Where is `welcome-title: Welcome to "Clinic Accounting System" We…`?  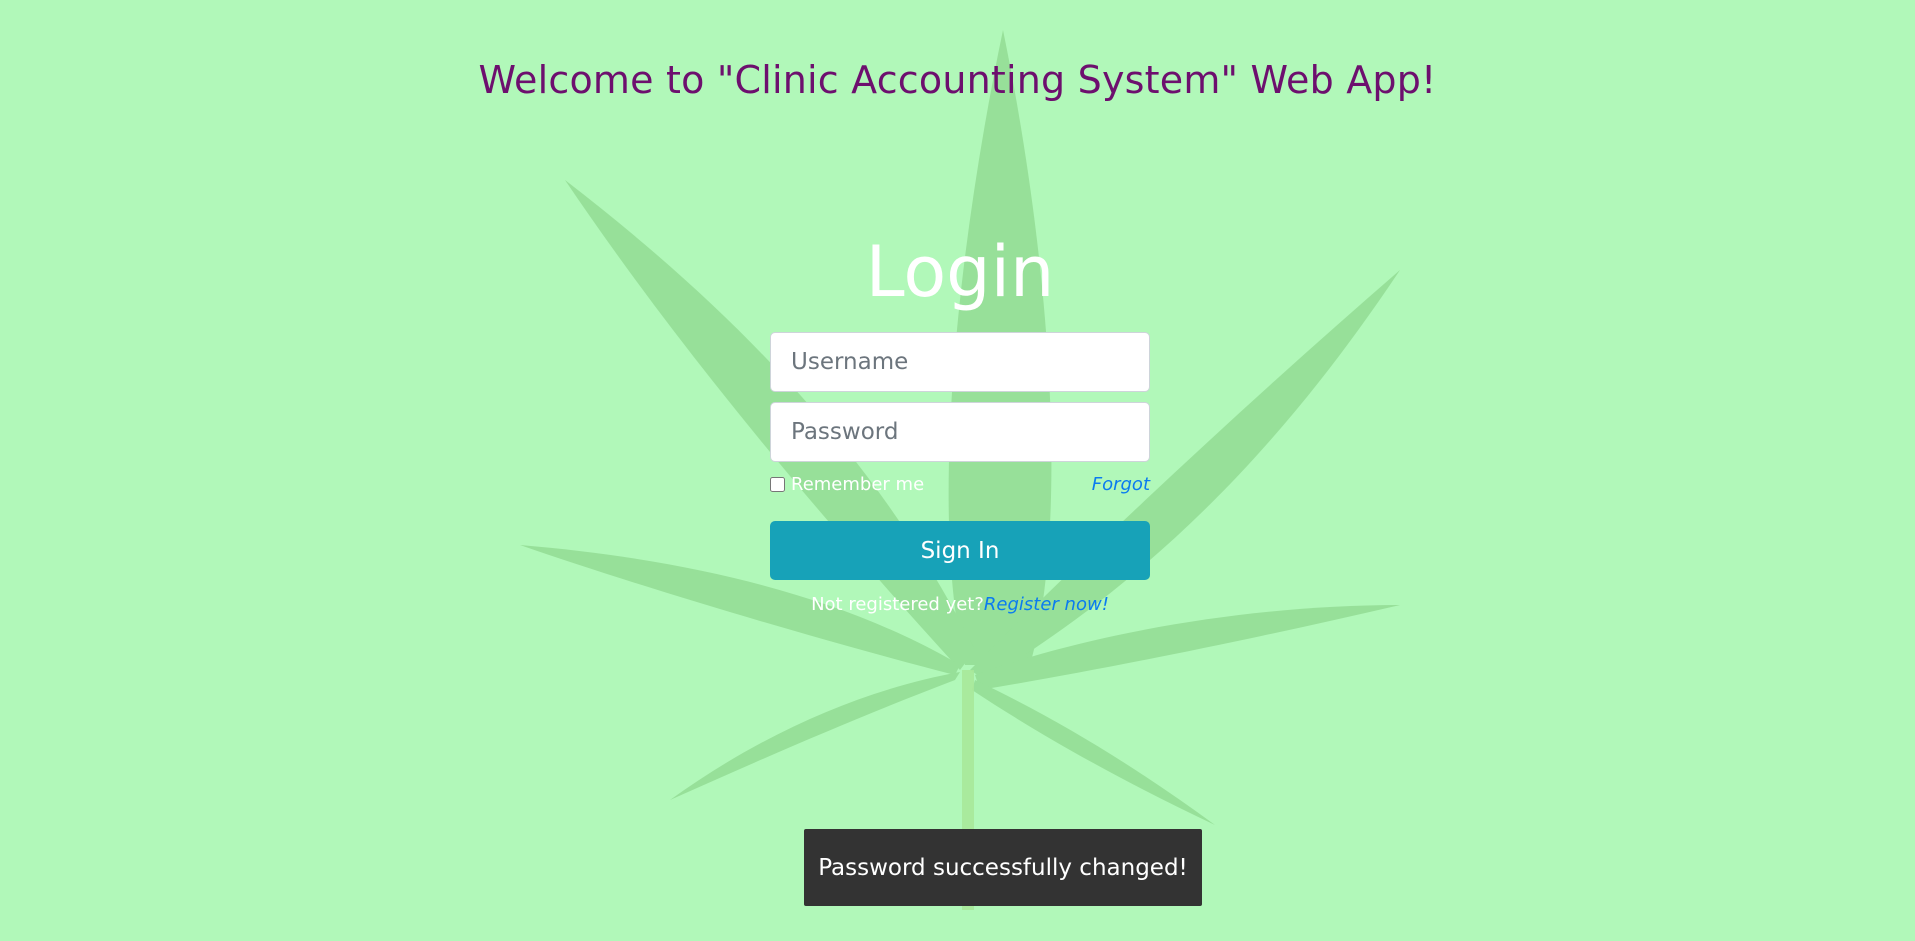
welcome-title: Welcome to "Clinic Accounting System" We… is located at coordinates (957, 80).